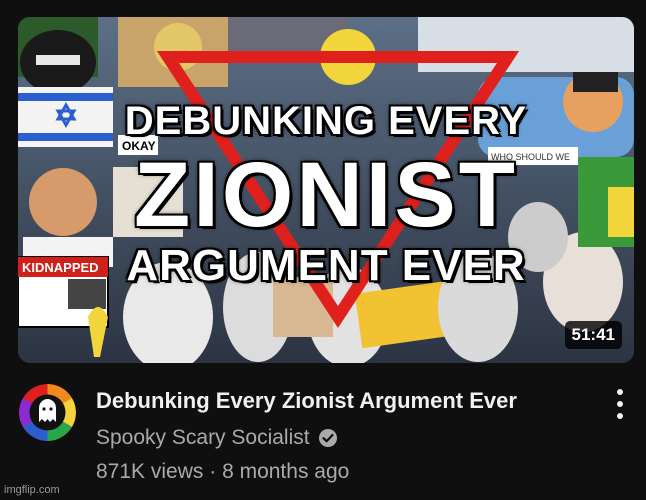 Image resolution: width=646 pixels, height=500 pixels. Describe the element at coordinates (327, 438) in the screenshot. I see `verified-check-icon` at that location.